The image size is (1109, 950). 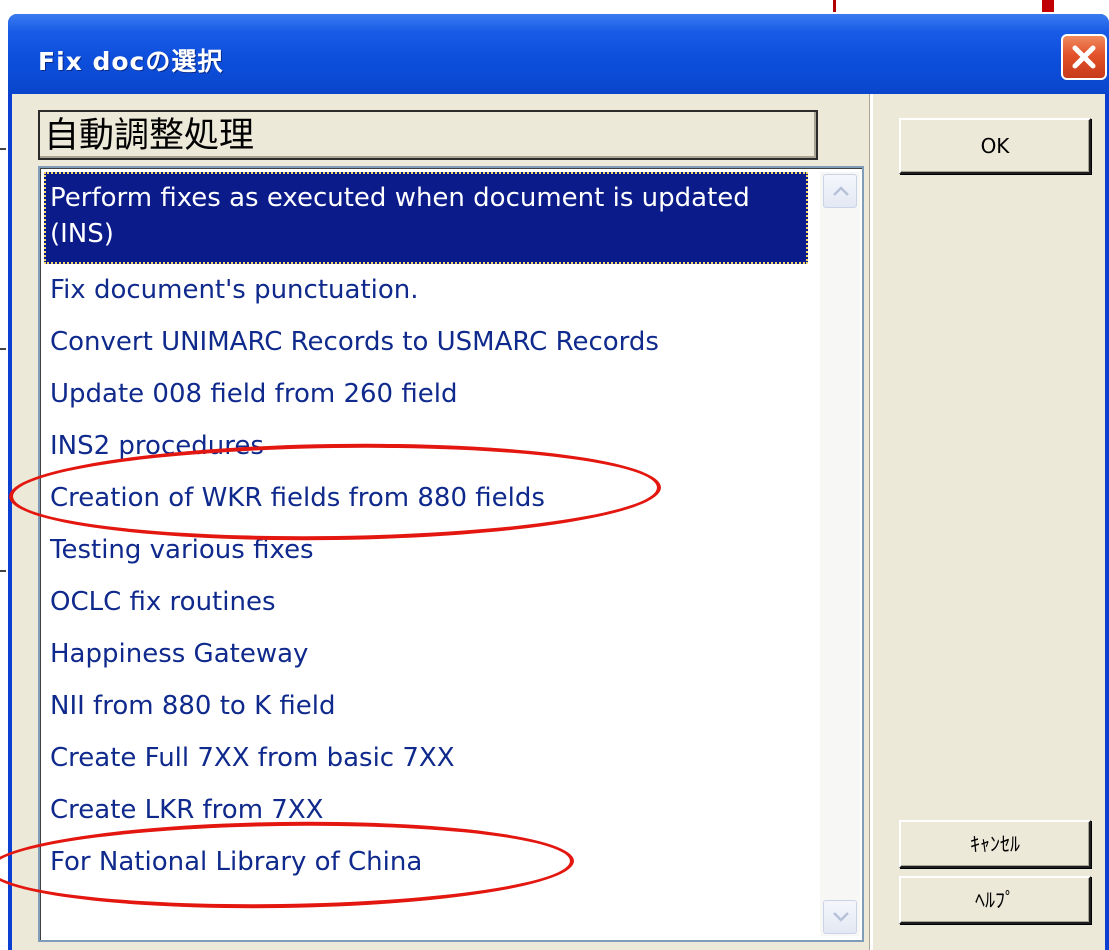 What do you see at coordinates (840, 554) in the screenshot?
I see `list-scrollbar` at bounding box center [840, 554].